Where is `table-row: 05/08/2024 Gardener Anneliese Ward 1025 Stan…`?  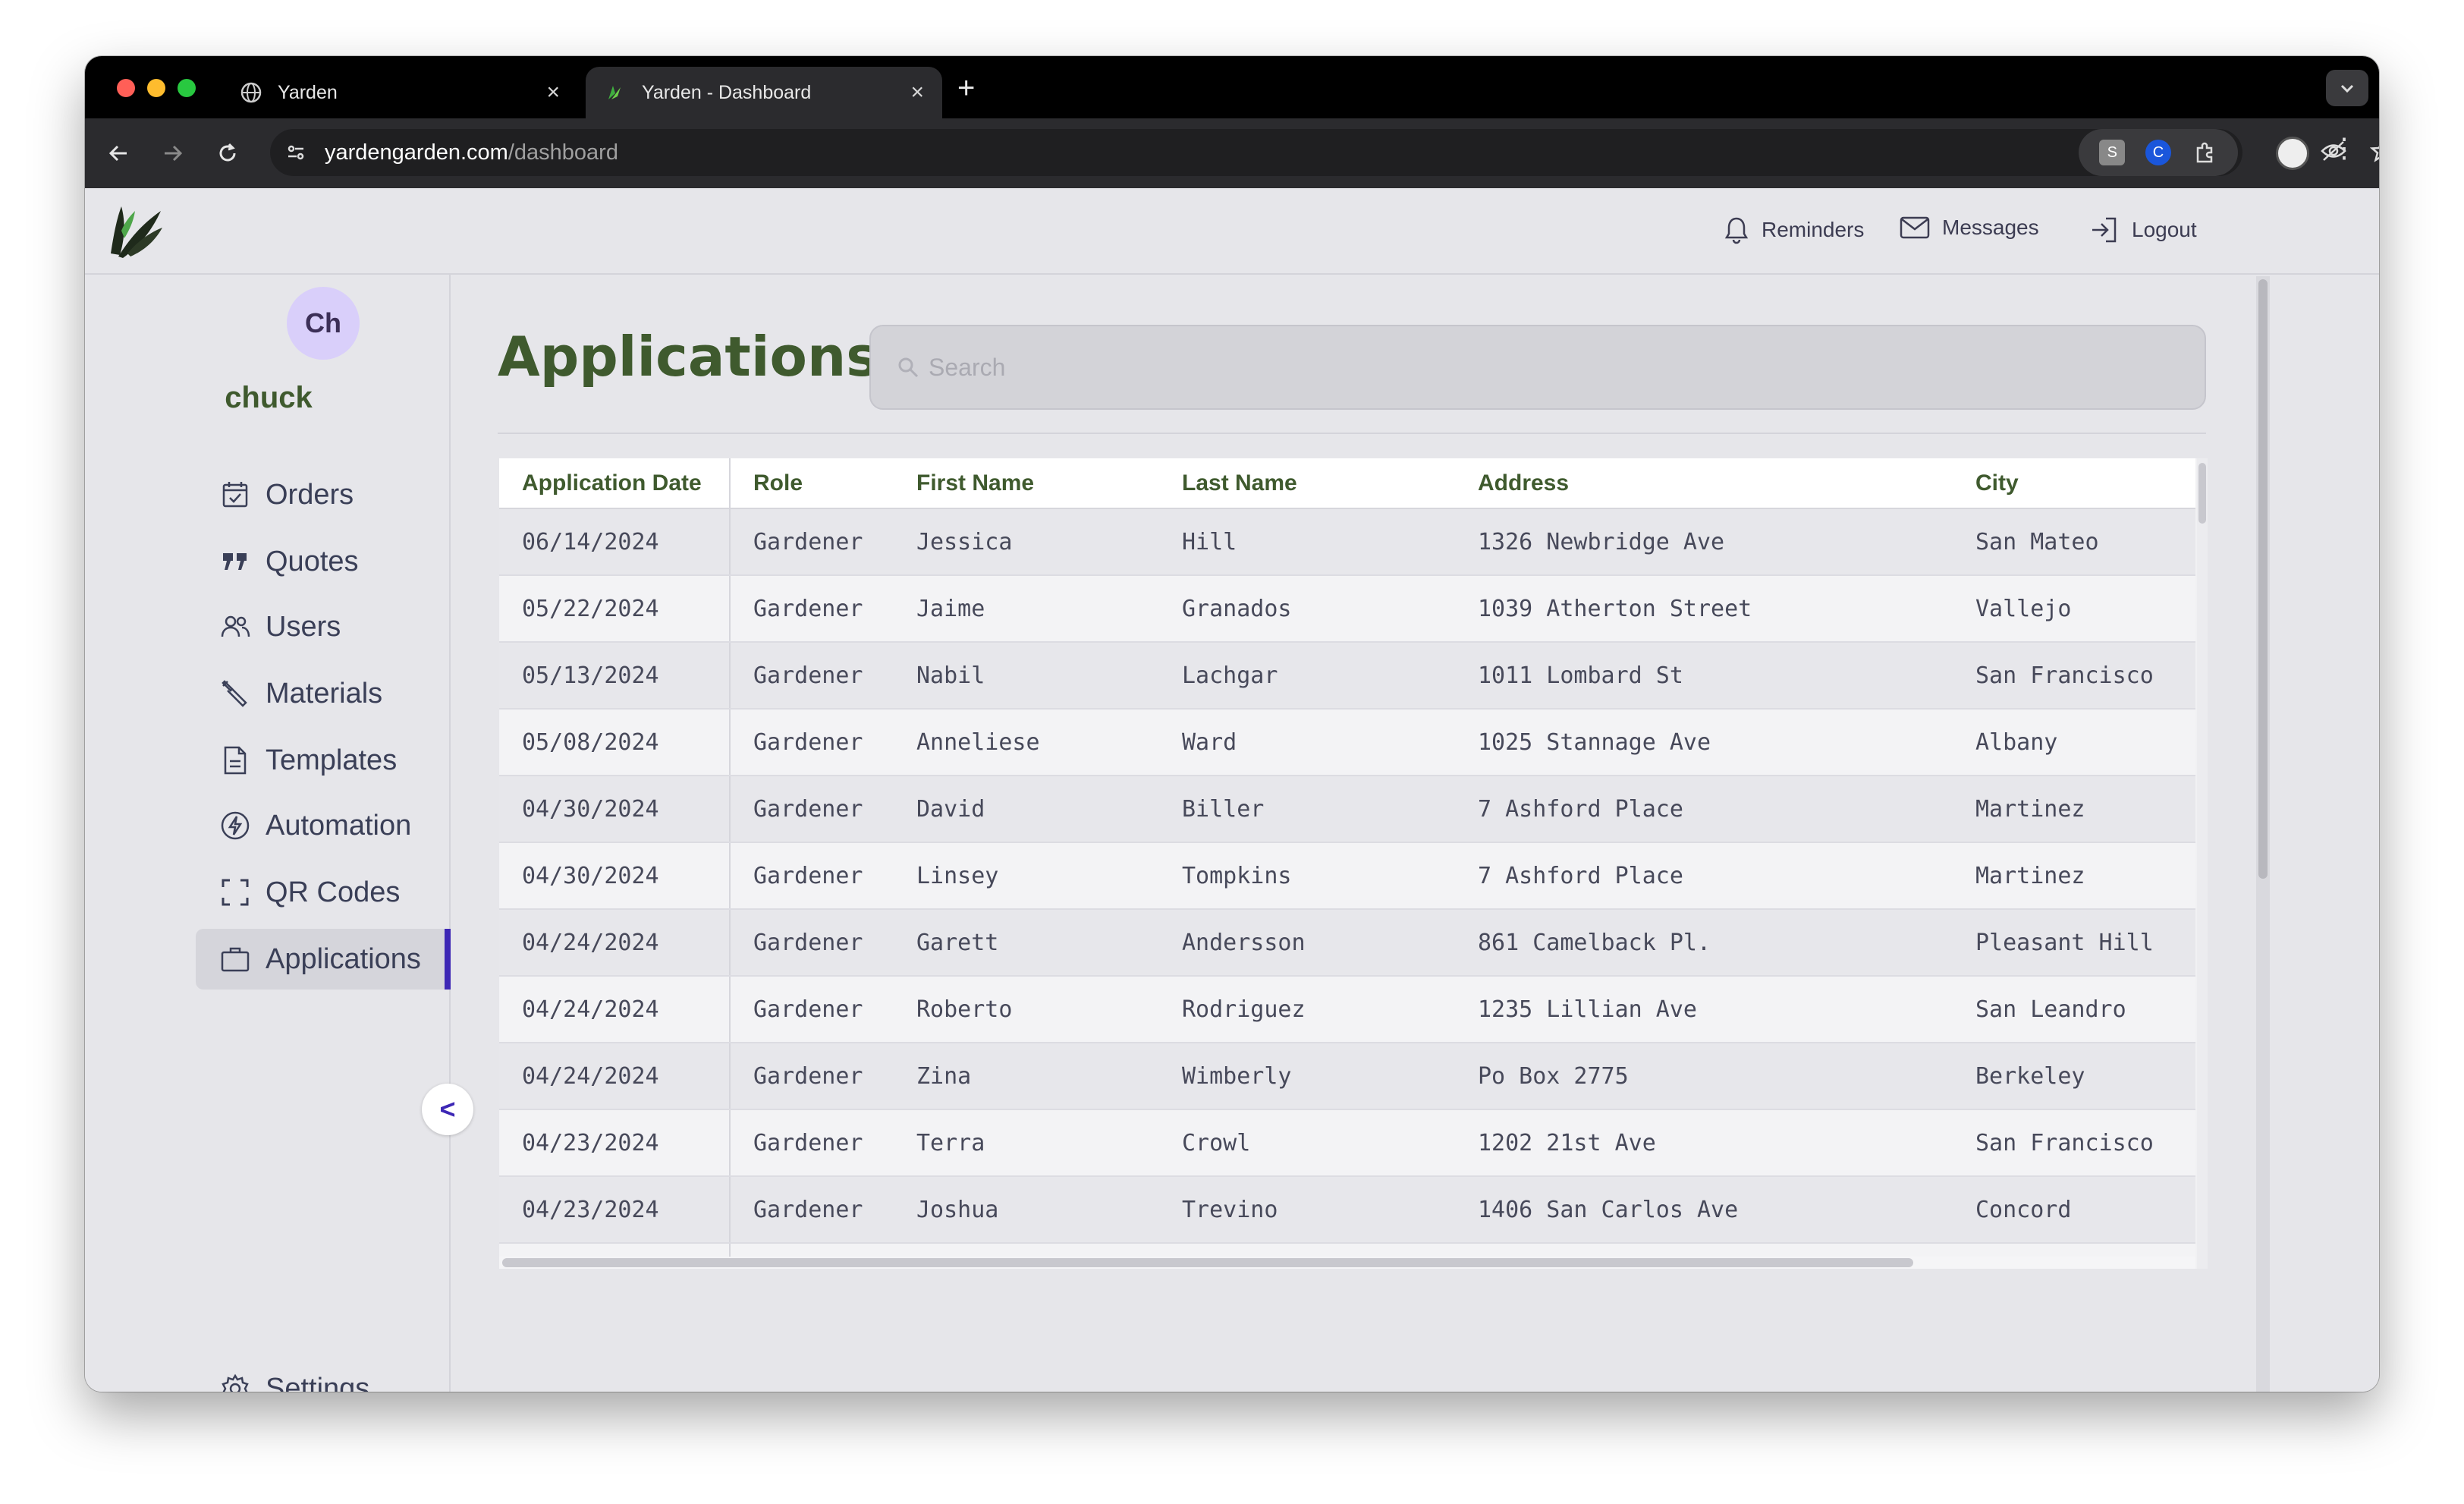
table-row: 05/08/2024 Gardener Anneliese Ward 1025 Stan… is located at coordinates (1347, 742).